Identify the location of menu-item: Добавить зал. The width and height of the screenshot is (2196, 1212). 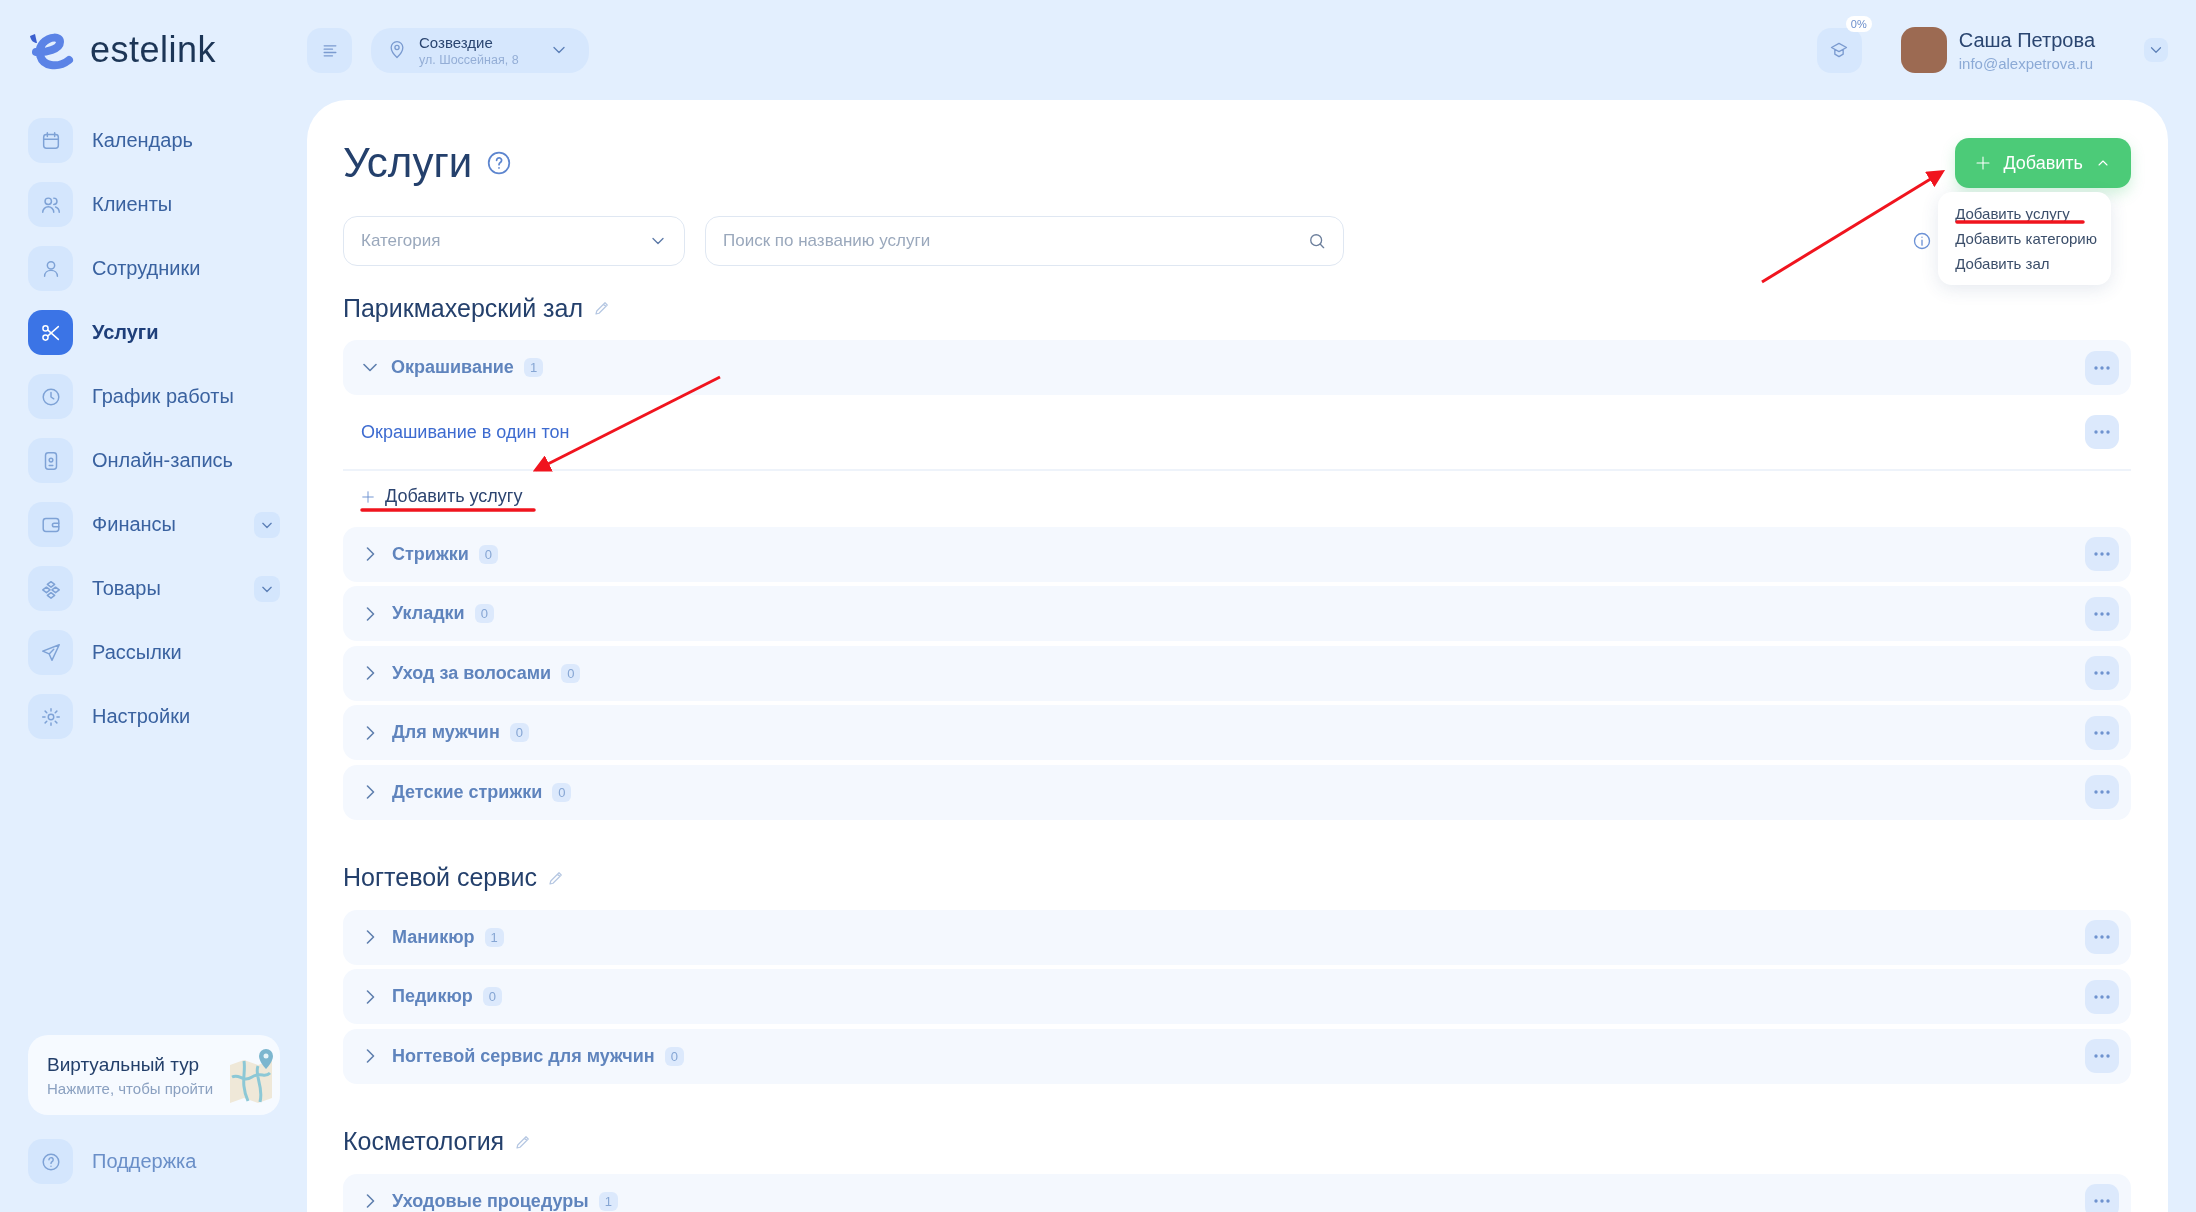
(2026, 264).